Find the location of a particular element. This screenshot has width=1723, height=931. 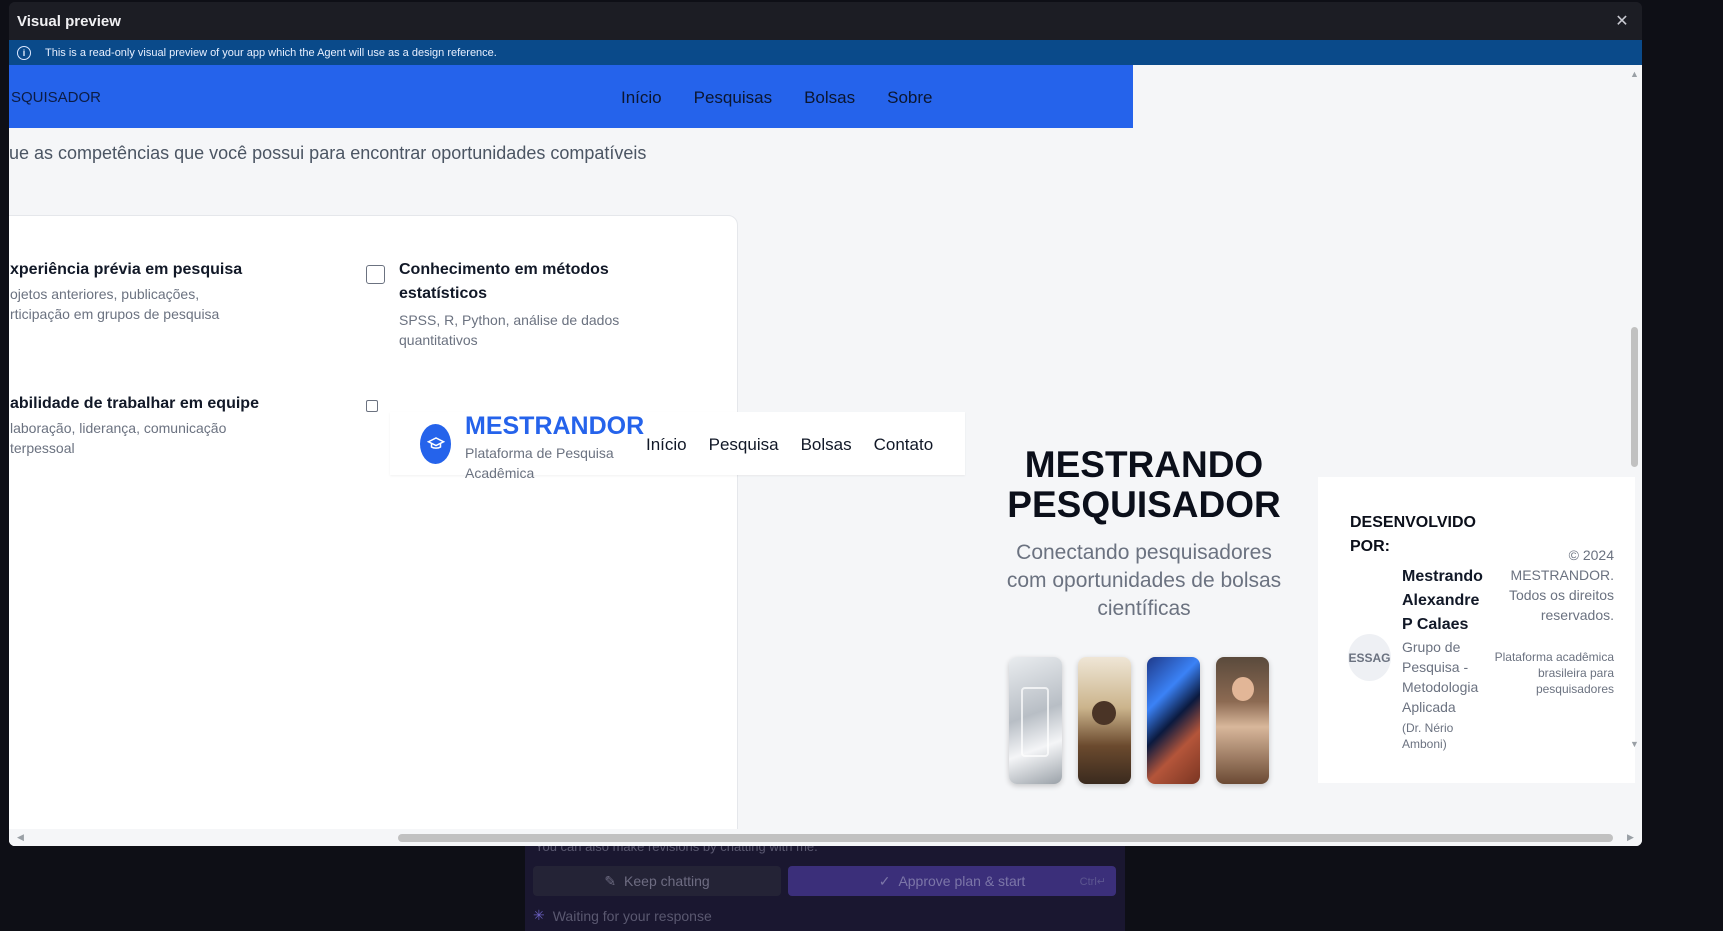

waiting-status: ✳ Waiting for your response is located at coordinates (622, 915).